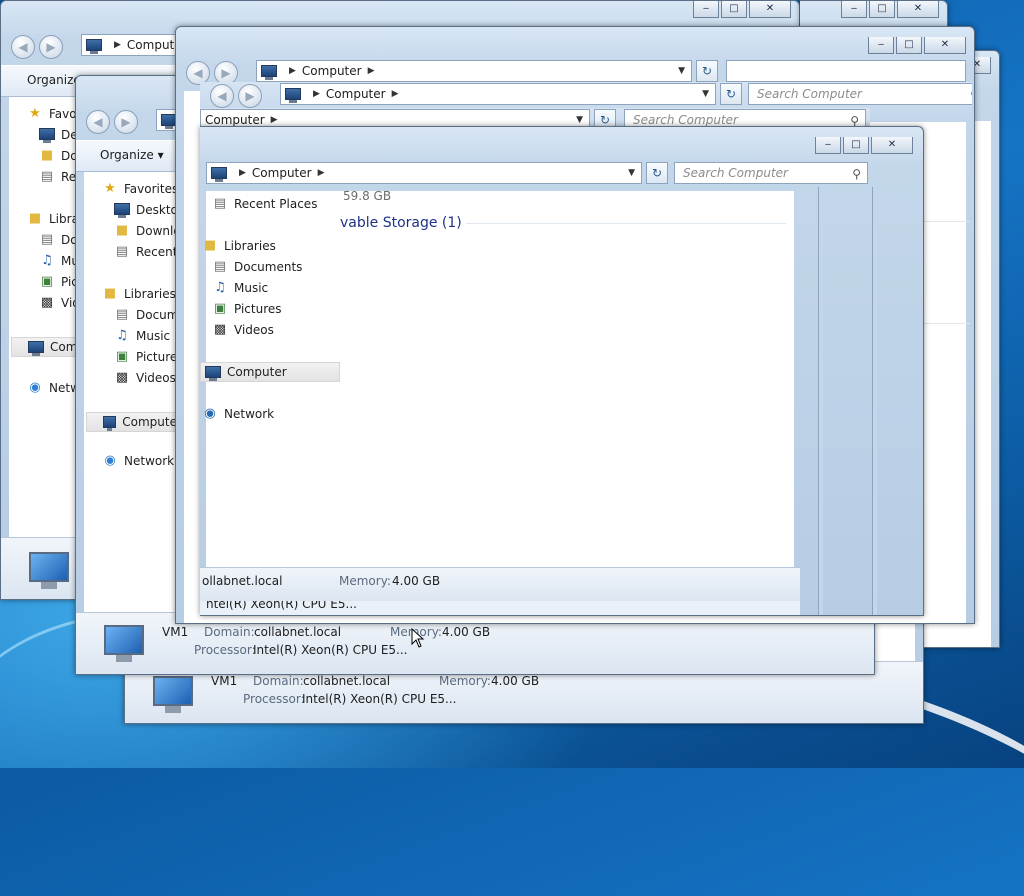 The height and width of the screenshot is (896, 1024). Describe the element at coordinates (54, 80) in the screenshot. I see `organize-menu: Organize` at that location.